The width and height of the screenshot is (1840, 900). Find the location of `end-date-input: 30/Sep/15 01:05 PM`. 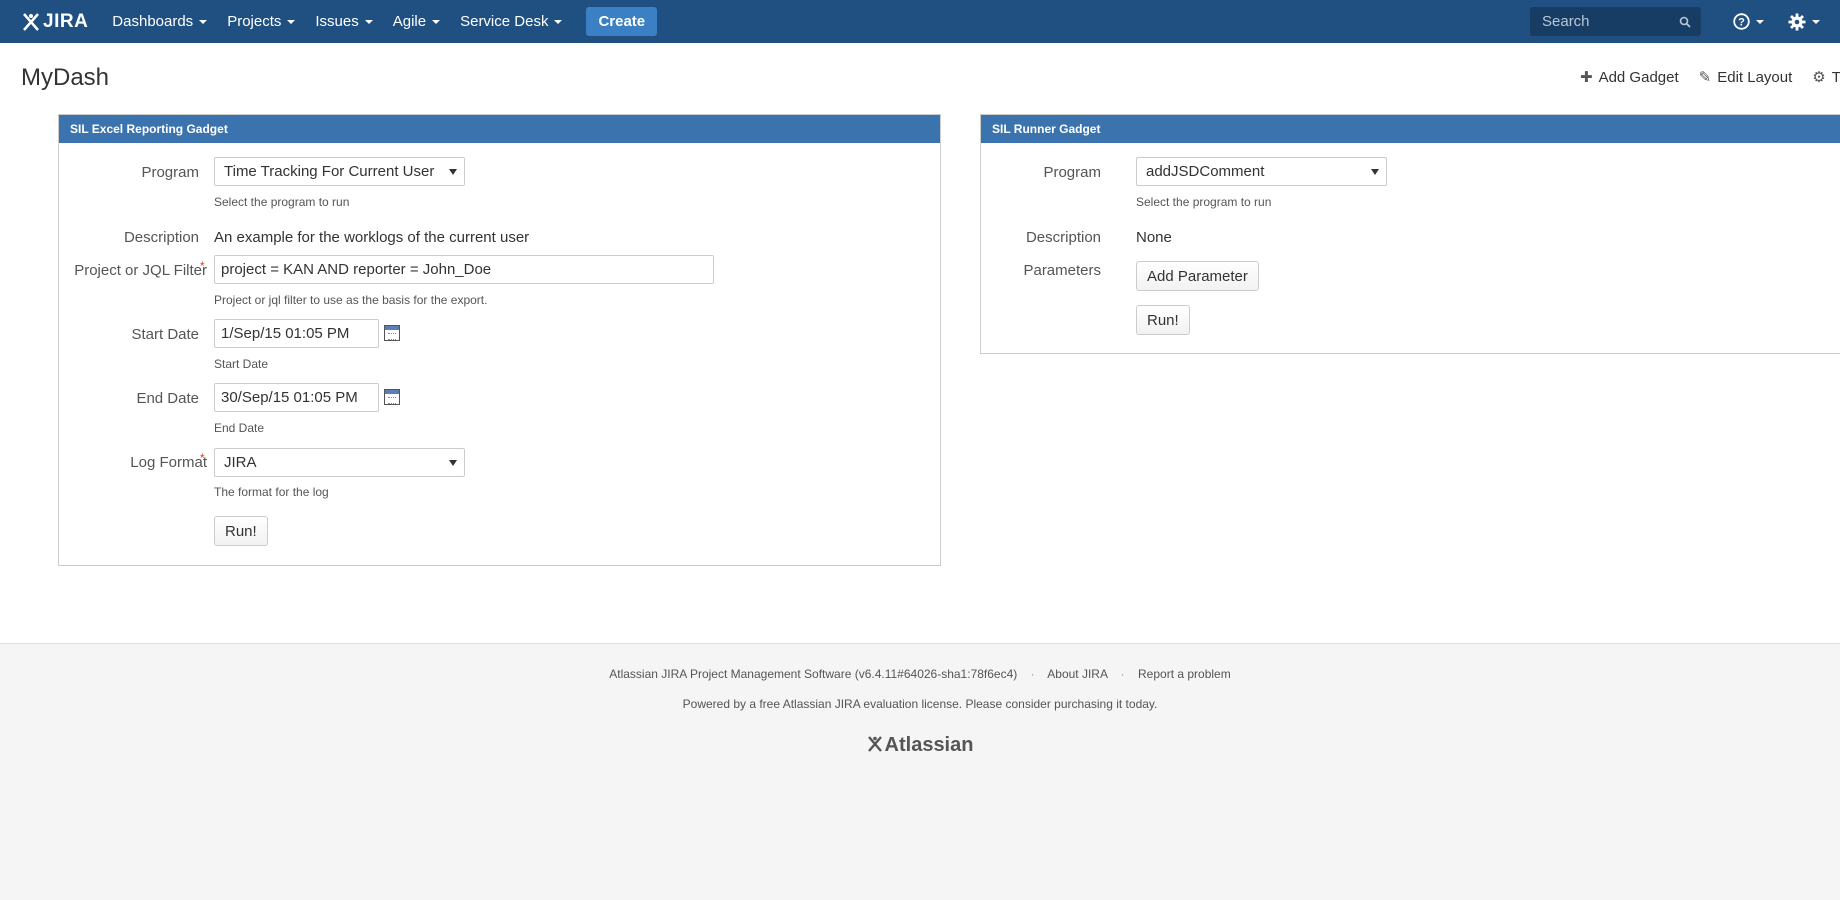

end-date-input: 30/Sep/15 01:05 PM is located at coordinates (296, 397).